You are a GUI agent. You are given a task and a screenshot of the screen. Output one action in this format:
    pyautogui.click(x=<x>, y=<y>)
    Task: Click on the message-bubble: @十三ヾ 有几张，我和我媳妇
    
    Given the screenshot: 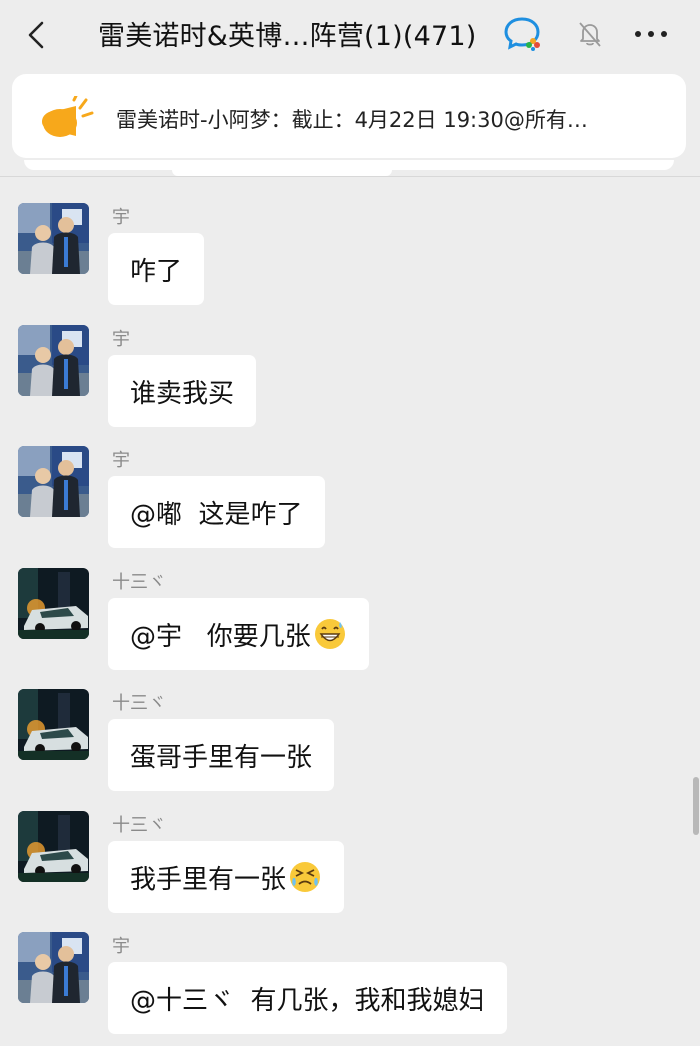 What is the action you would take?
    pyautogui.click(x=307, y=998)
    